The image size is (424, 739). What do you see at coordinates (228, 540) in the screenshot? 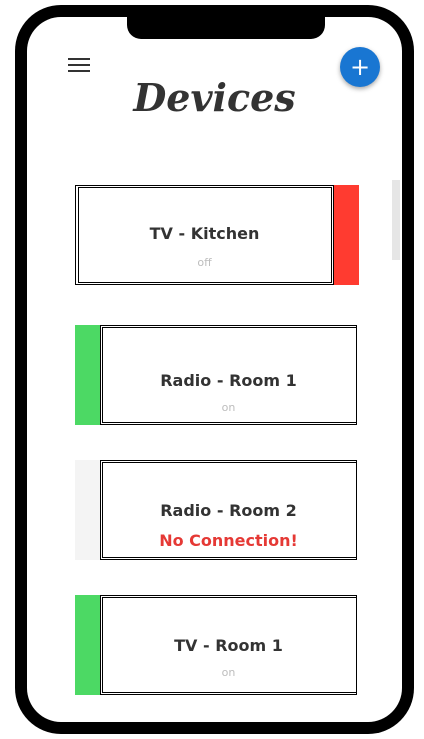
I see `device-status-error: No Connection!` at bounding box center [228, 540].